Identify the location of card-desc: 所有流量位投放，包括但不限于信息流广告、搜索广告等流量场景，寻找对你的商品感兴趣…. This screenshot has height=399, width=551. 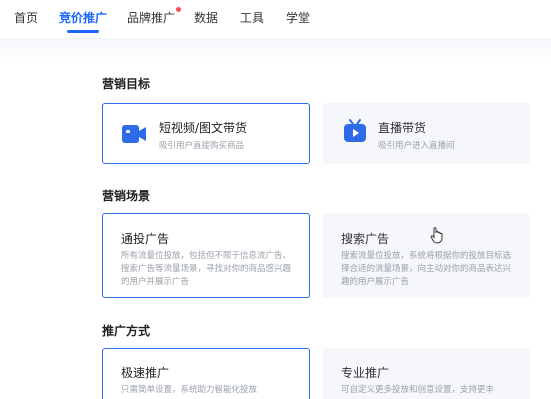
(206, 269).